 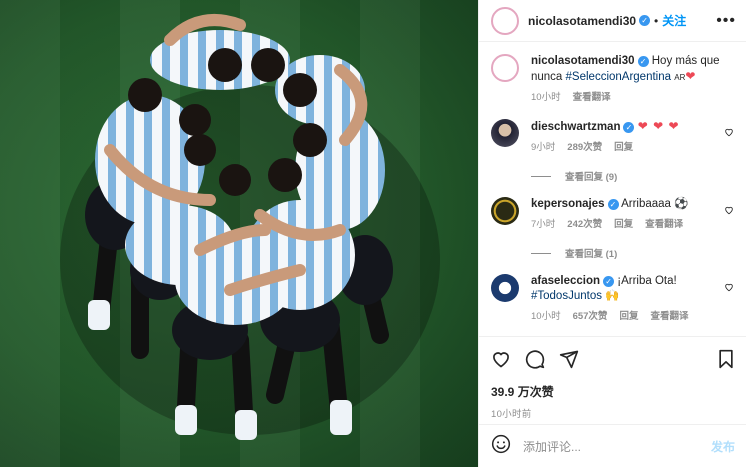 What do you see at coordinates (543, 224) in the screenshot?
I see `comment-time: 7小时` at bounding box center [543, 224].